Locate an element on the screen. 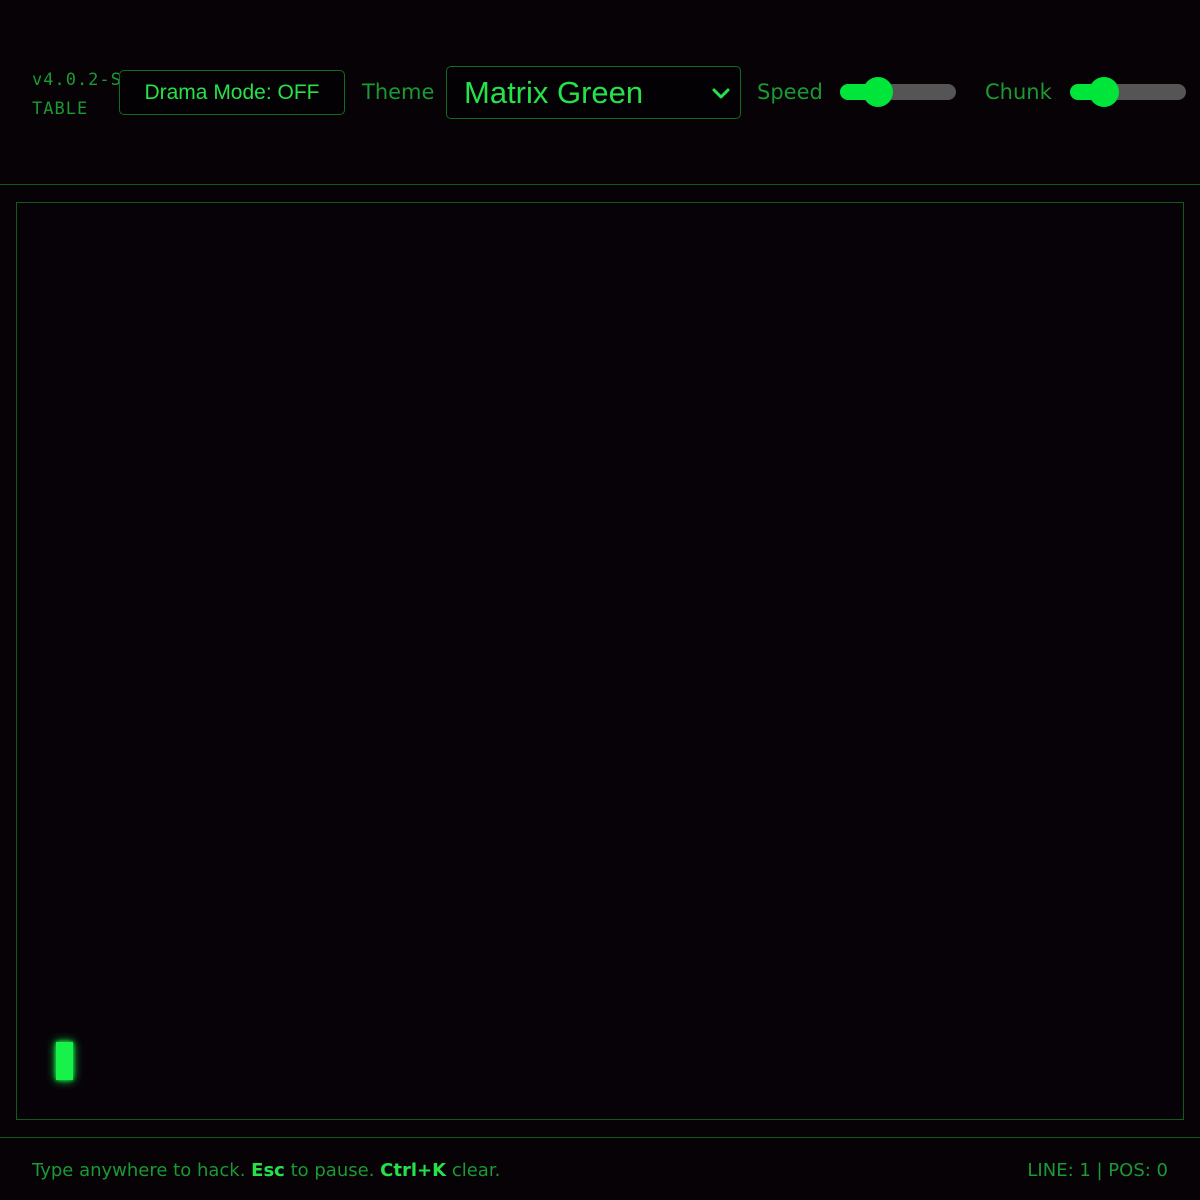  hint-prefix: Type anywhere to hack. is located at coordinates (139, 1170).